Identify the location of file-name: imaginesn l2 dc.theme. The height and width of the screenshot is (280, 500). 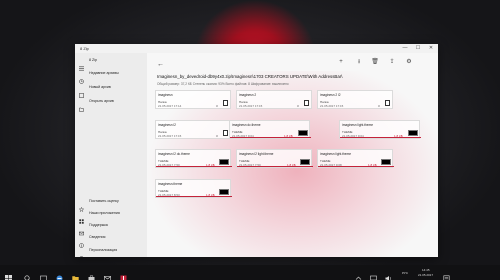
(174, 154).